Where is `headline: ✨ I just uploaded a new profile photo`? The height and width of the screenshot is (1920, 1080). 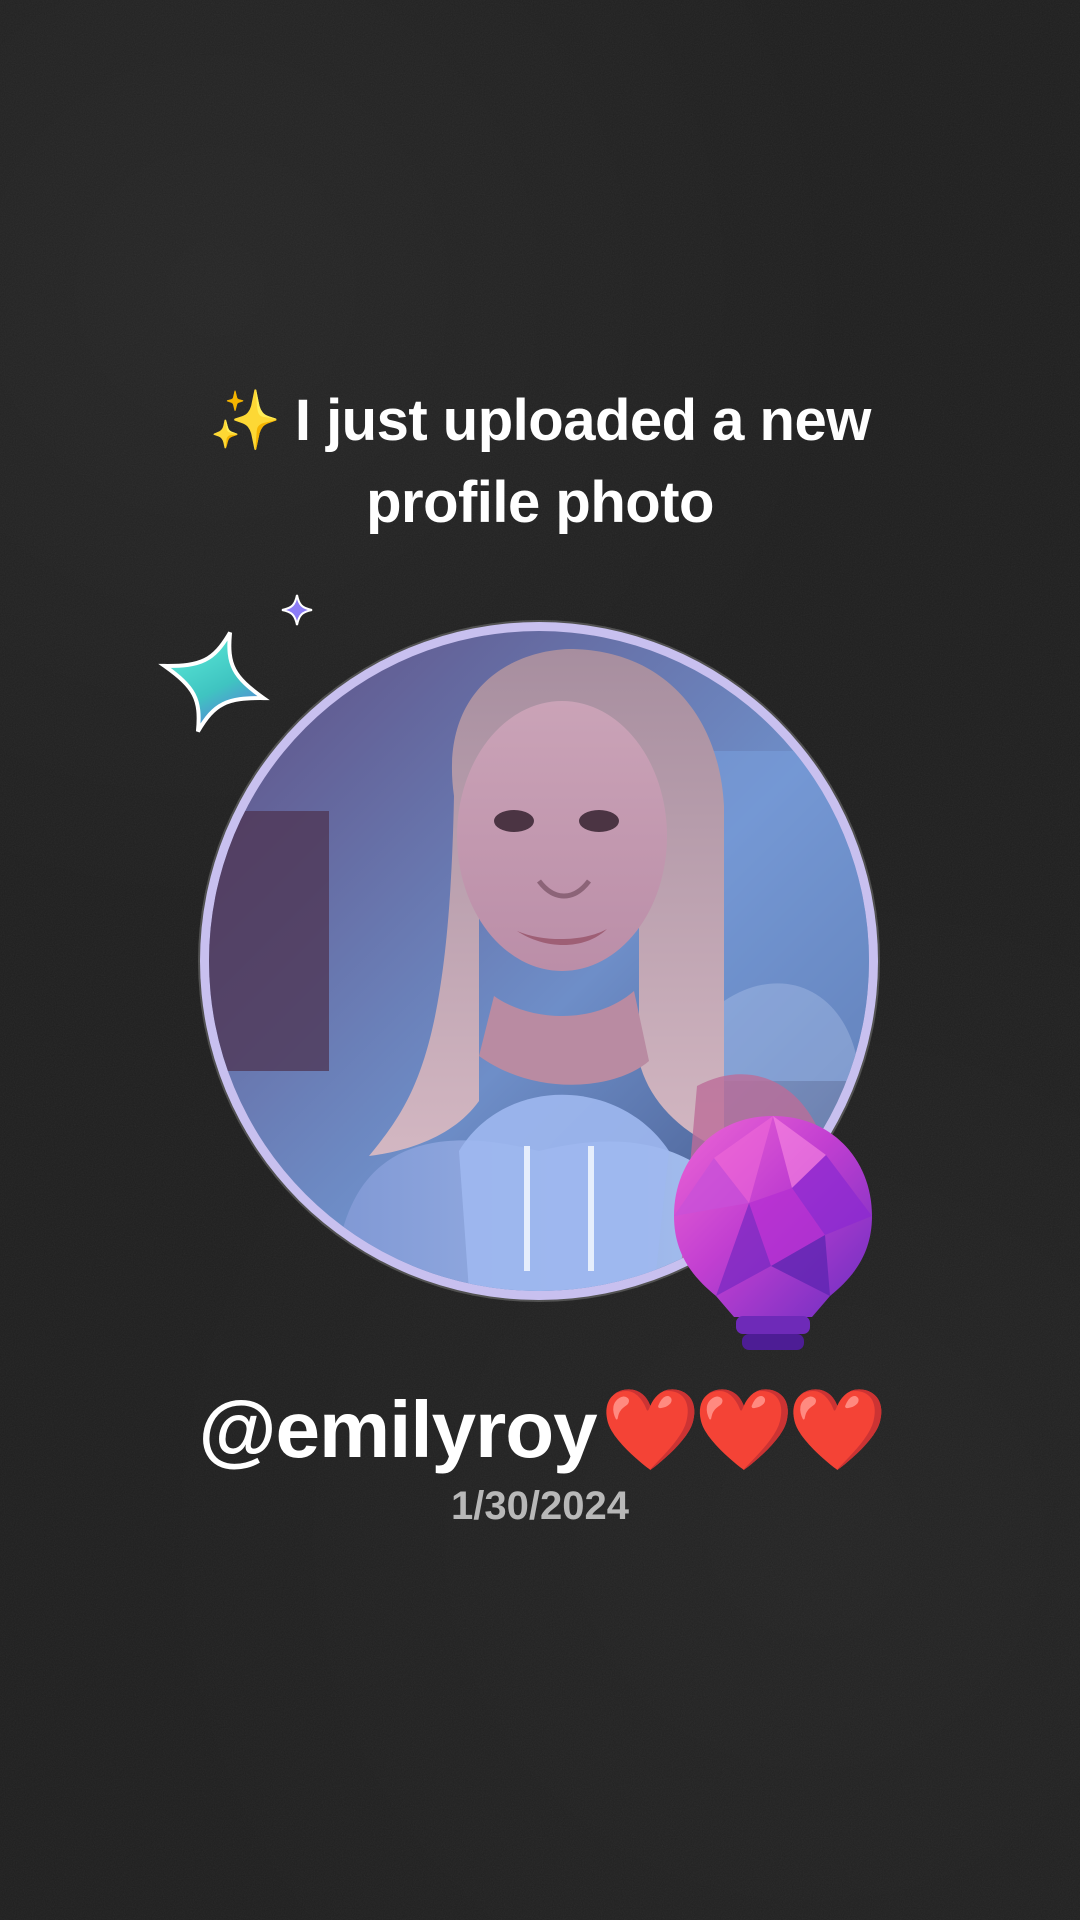
headline: ✨ I just uploaded a new profile photo is located at coordinates (540, 462).